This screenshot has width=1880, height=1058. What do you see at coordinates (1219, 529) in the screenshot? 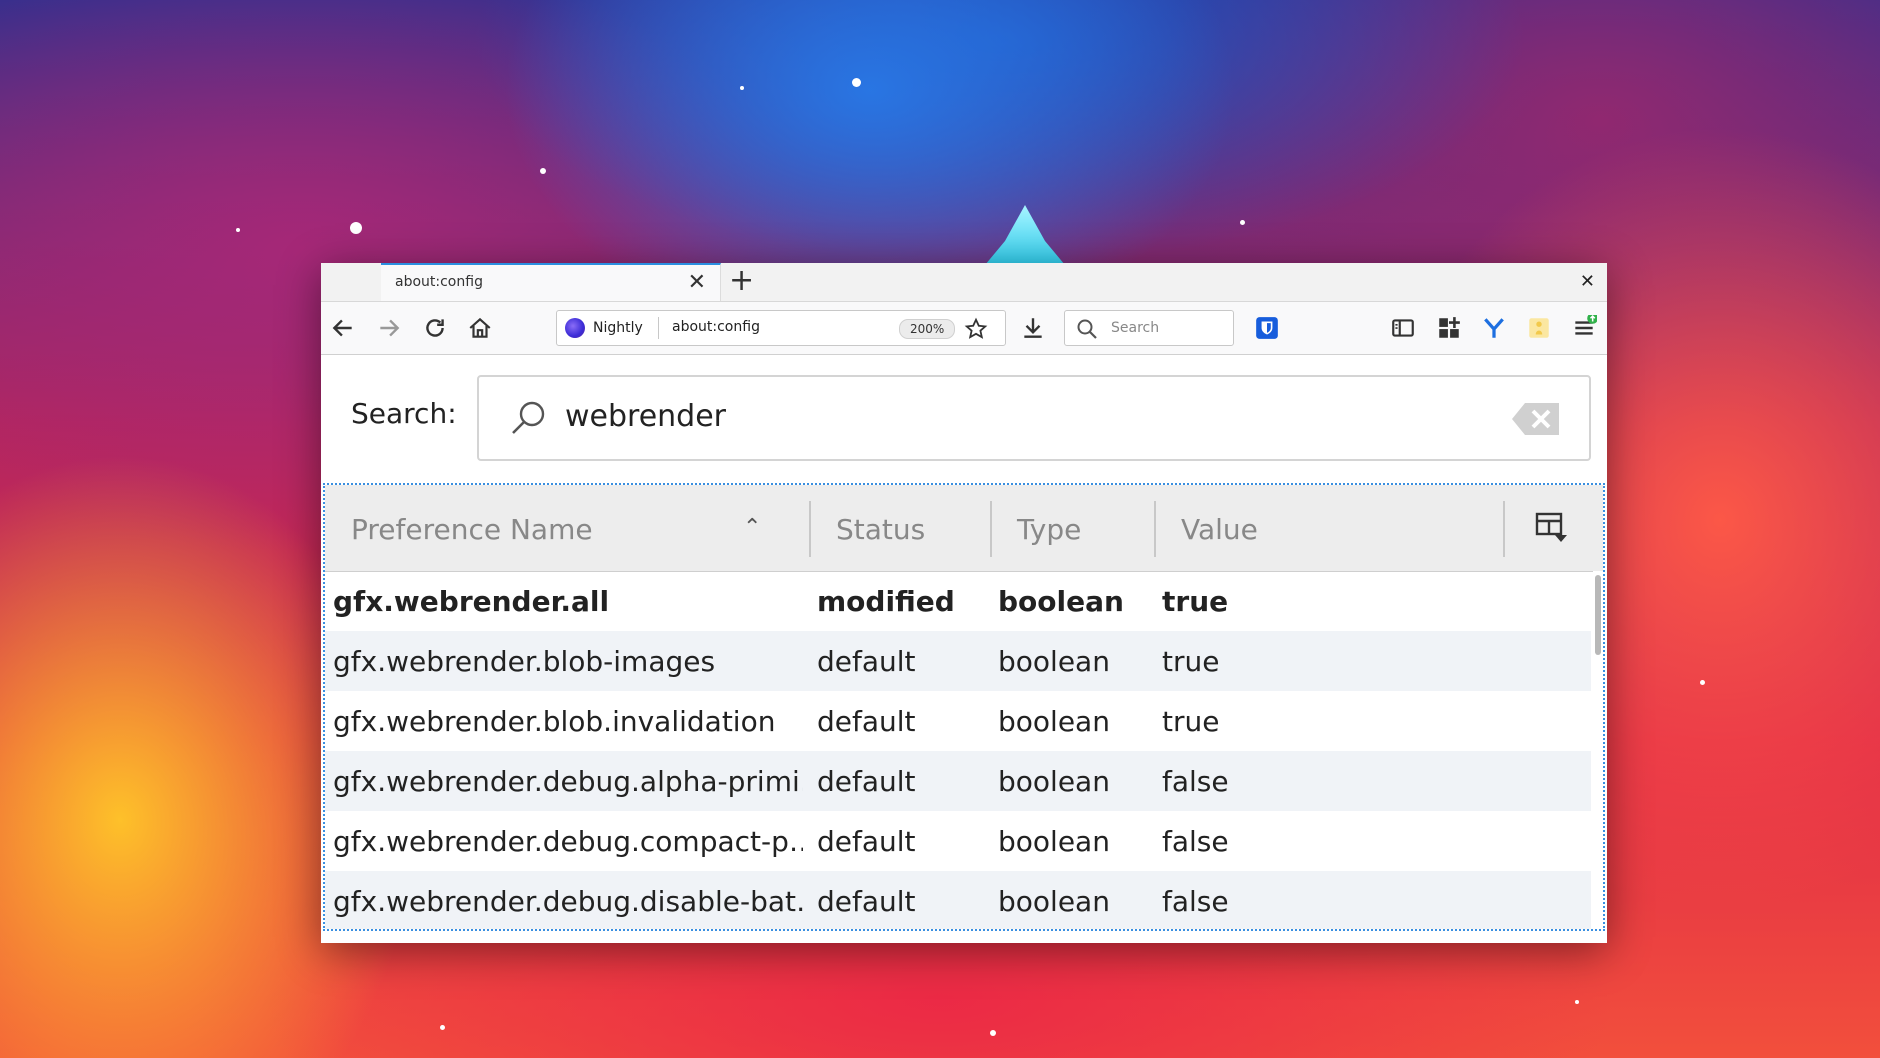
I see `column-header-value: Value` at bounding box center [1219, 529].